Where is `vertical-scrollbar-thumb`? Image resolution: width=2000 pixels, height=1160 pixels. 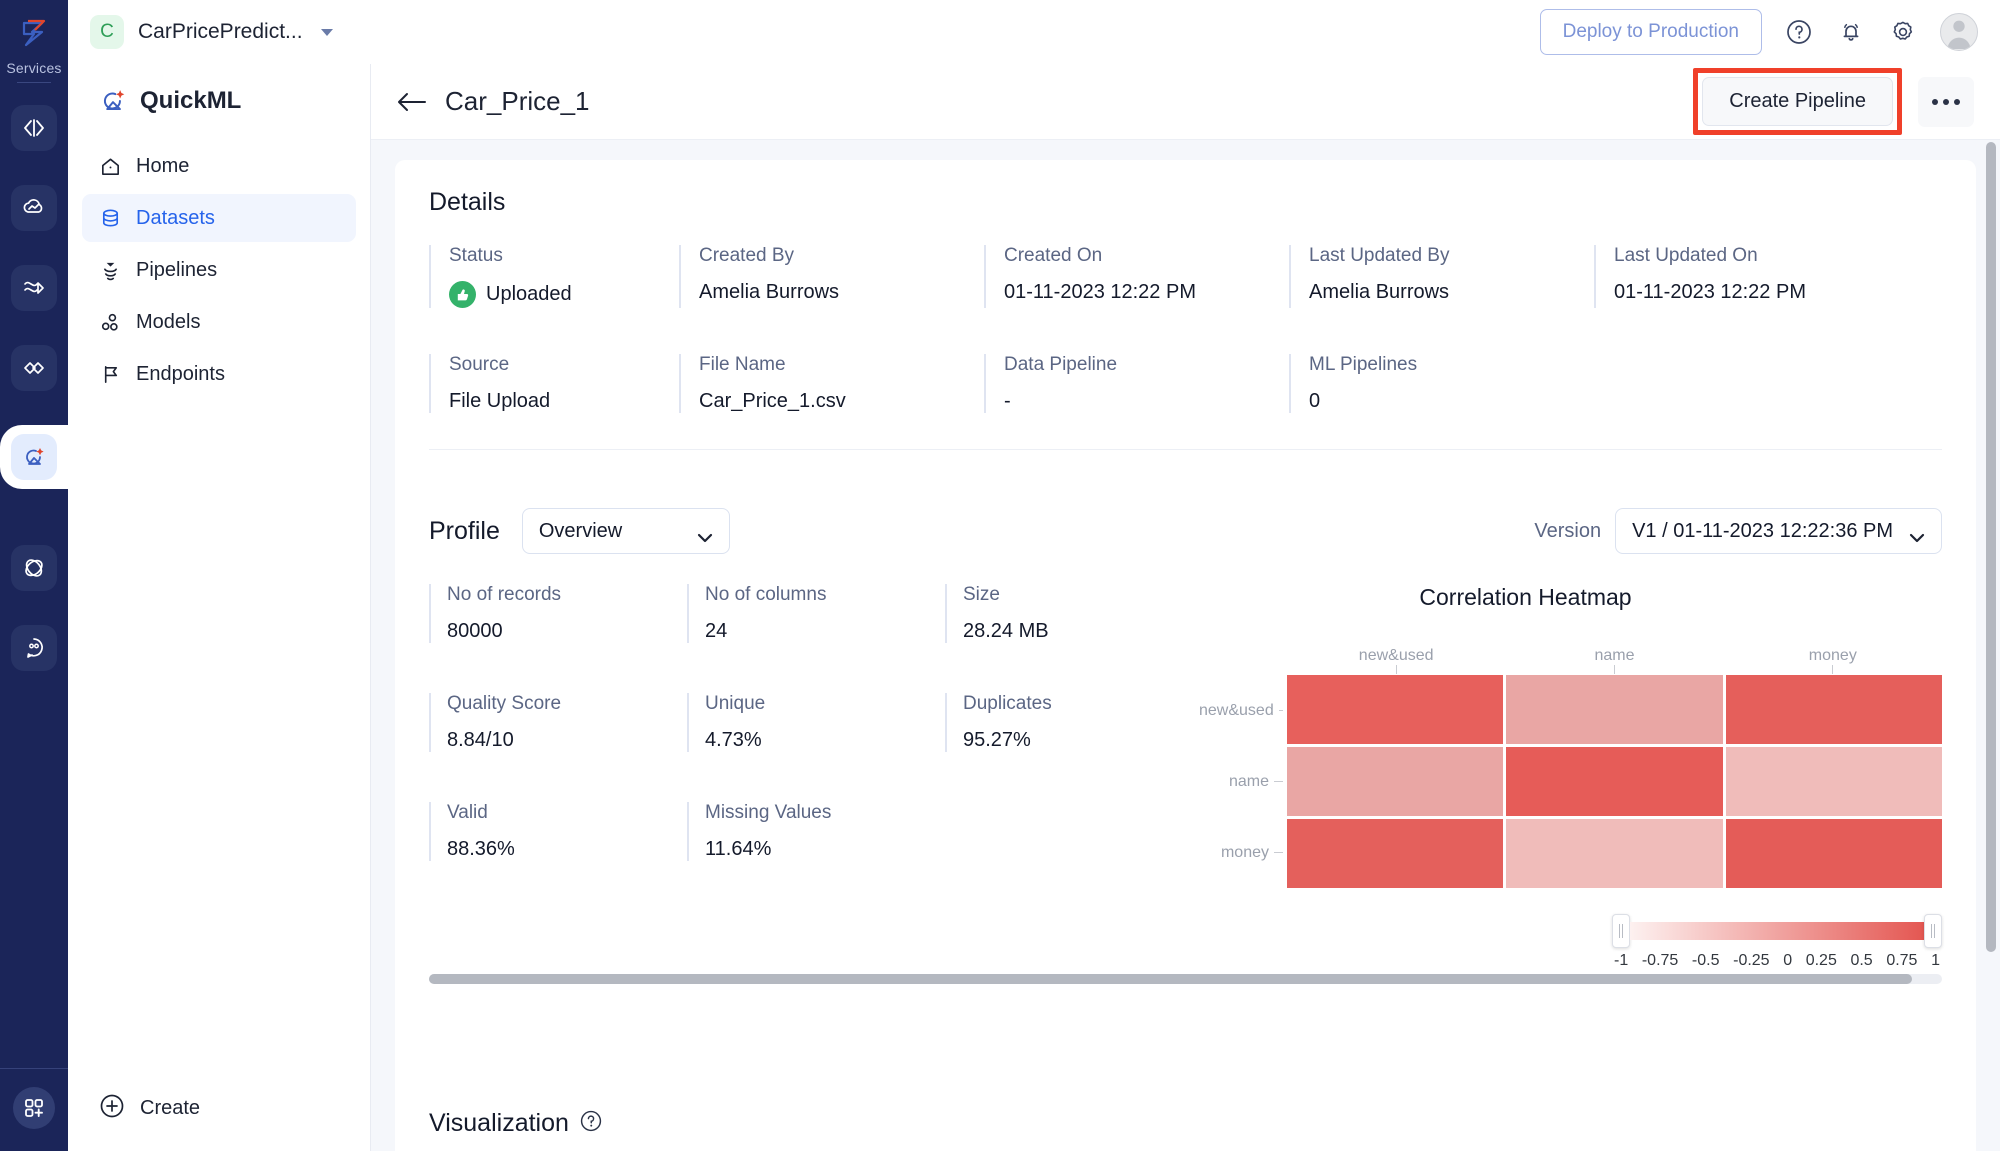 vertical-scrollbar-thumb is located at coordinates (1991, 547).